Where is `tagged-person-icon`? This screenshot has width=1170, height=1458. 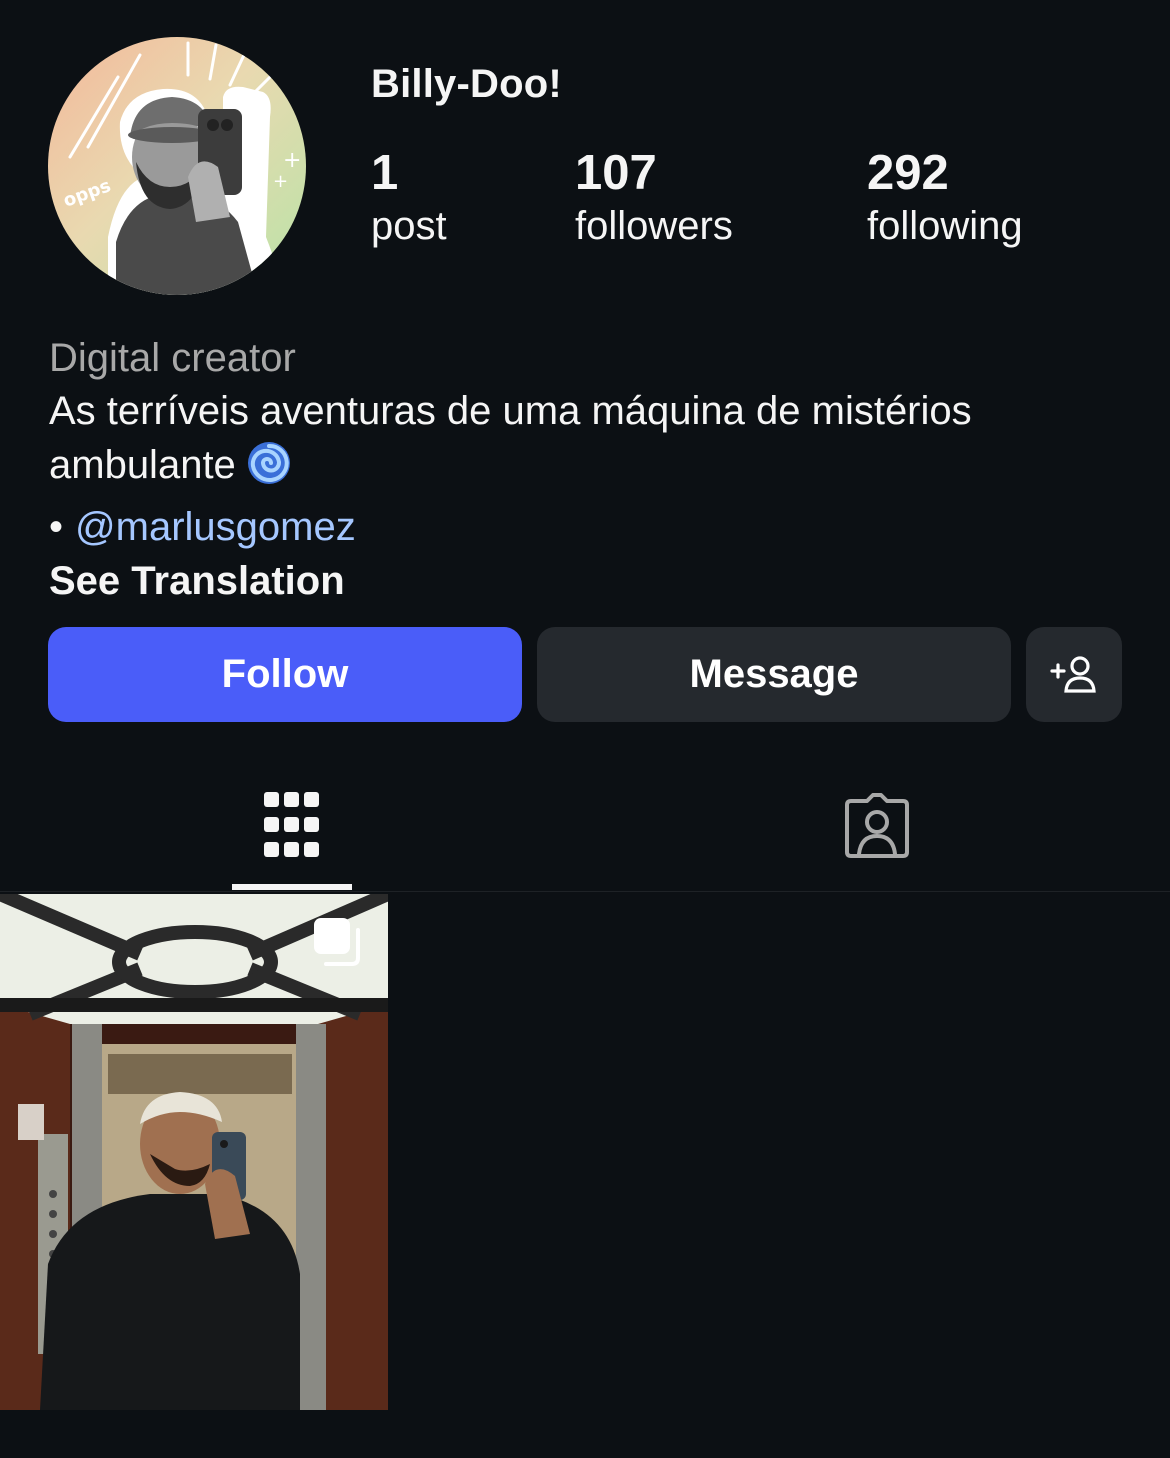
tagged-person-icon is located at coordinates (877, 825).